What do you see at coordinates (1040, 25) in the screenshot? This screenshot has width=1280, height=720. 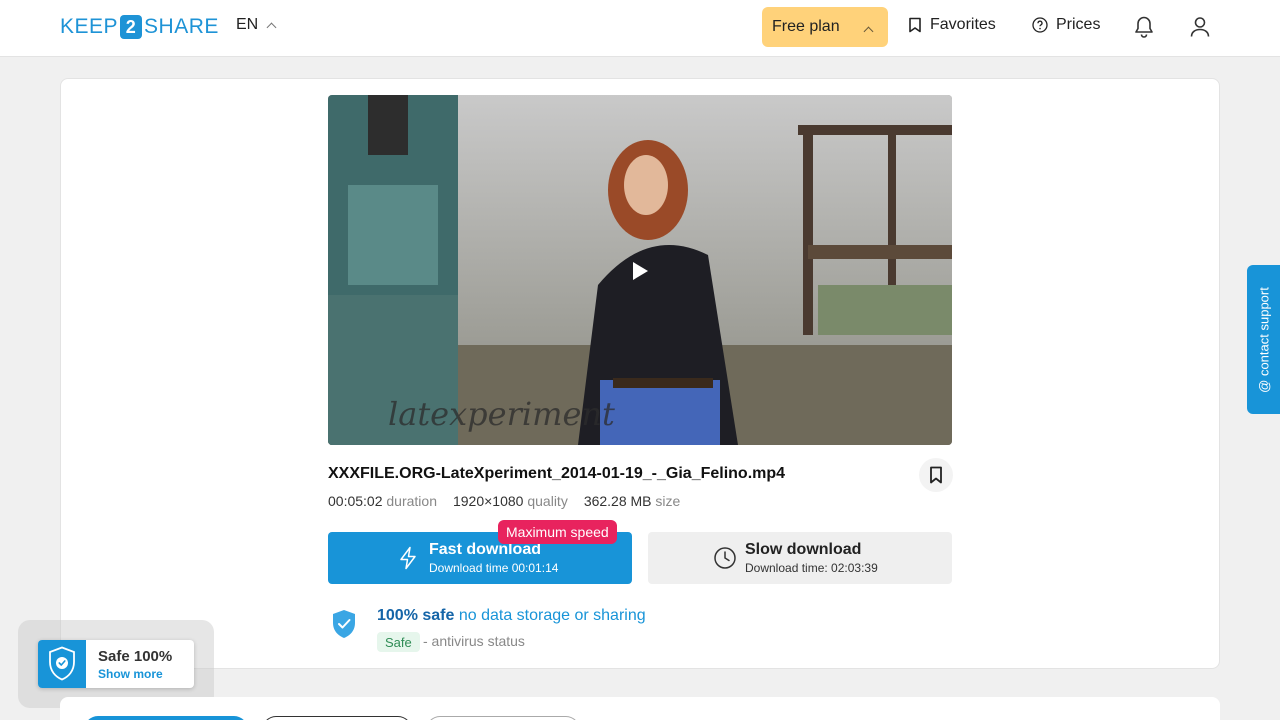 I see `help-circle-icon` at bounding box center [1040, 25].